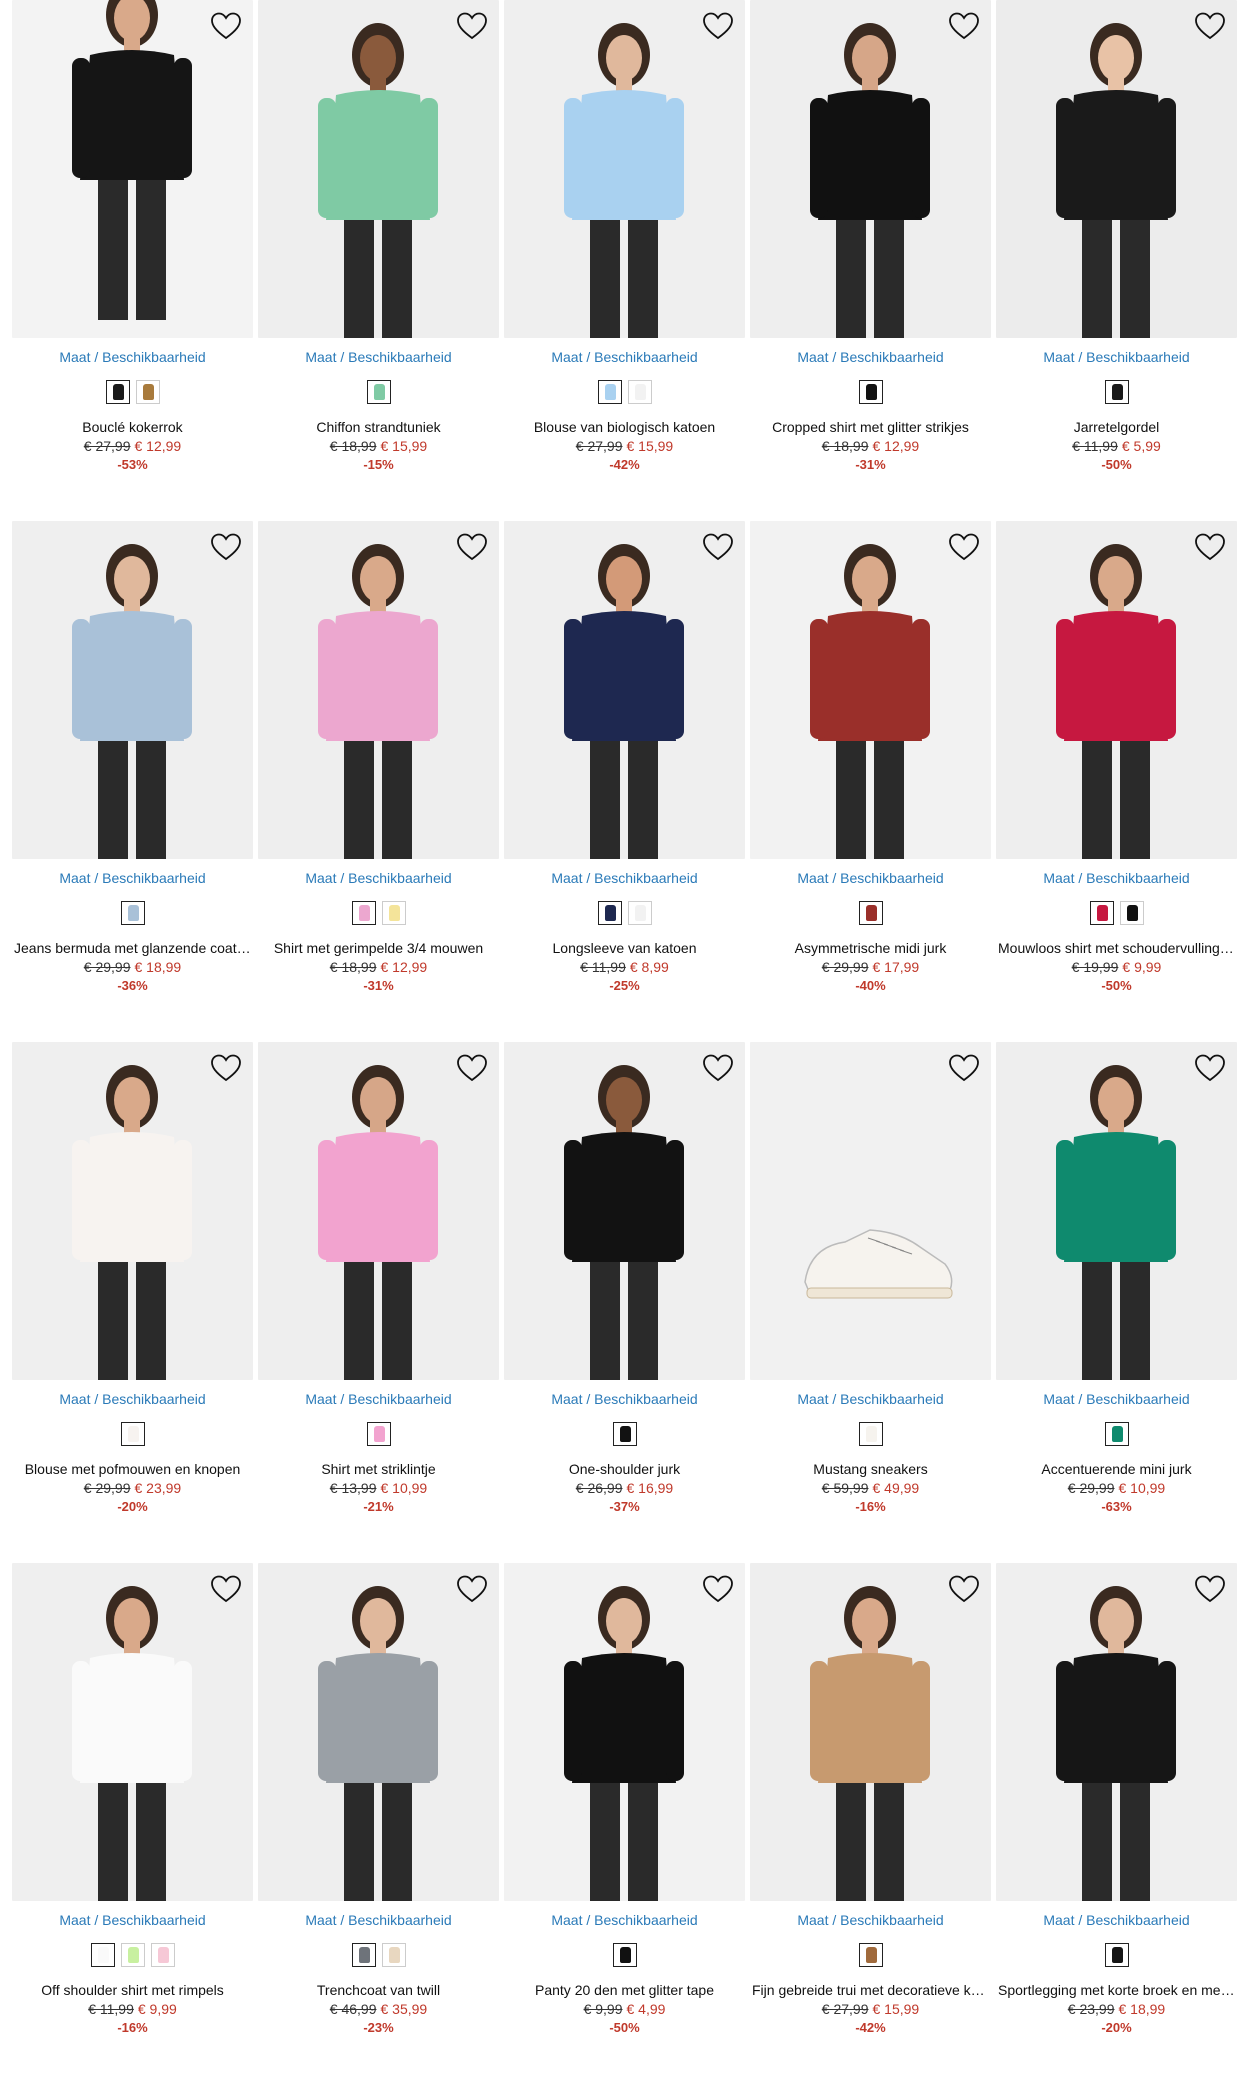  What do you see at coordinates (624, 948) in the screenshot?
I see `product-name: Longsleeve van katoen` at bounding box center [624, 948].